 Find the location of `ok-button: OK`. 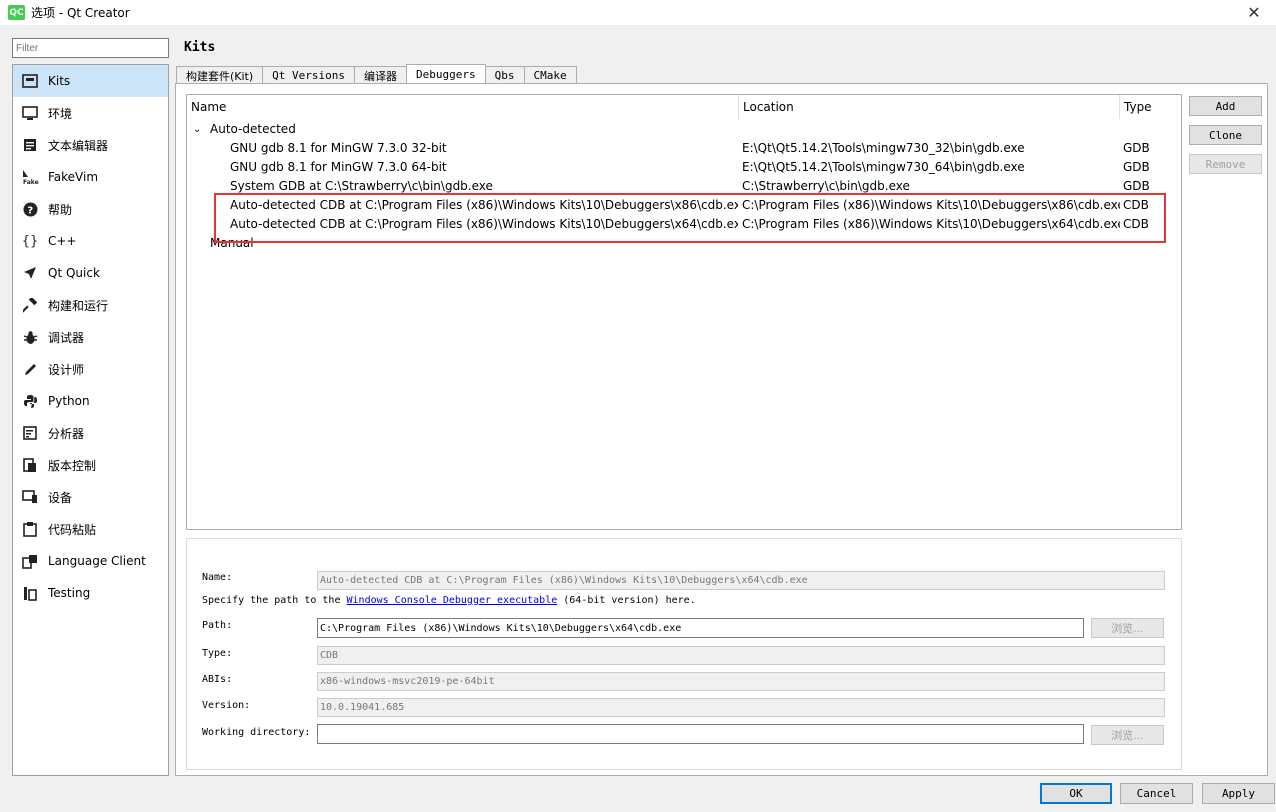

ok-button: OK is located at coordinates (1076, 793).